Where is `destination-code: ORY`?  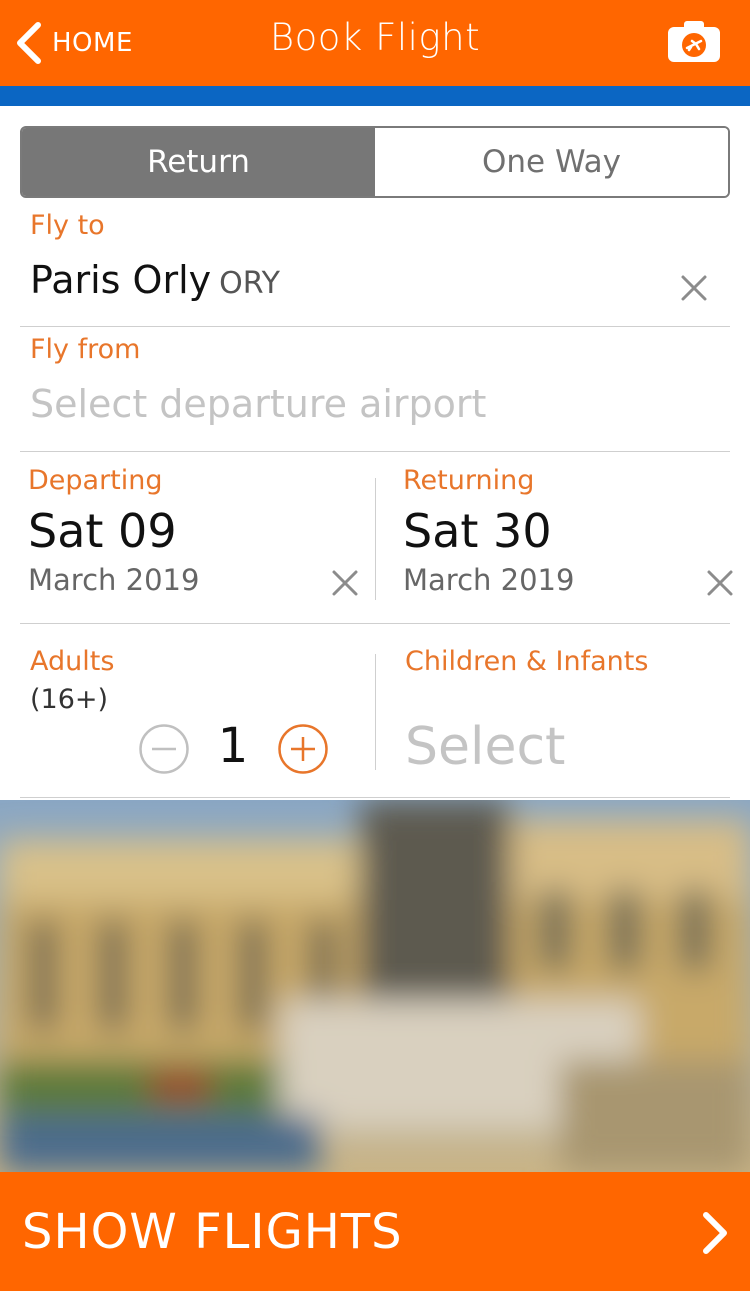 destination-code: ORY is located at coordinates (250, 283).